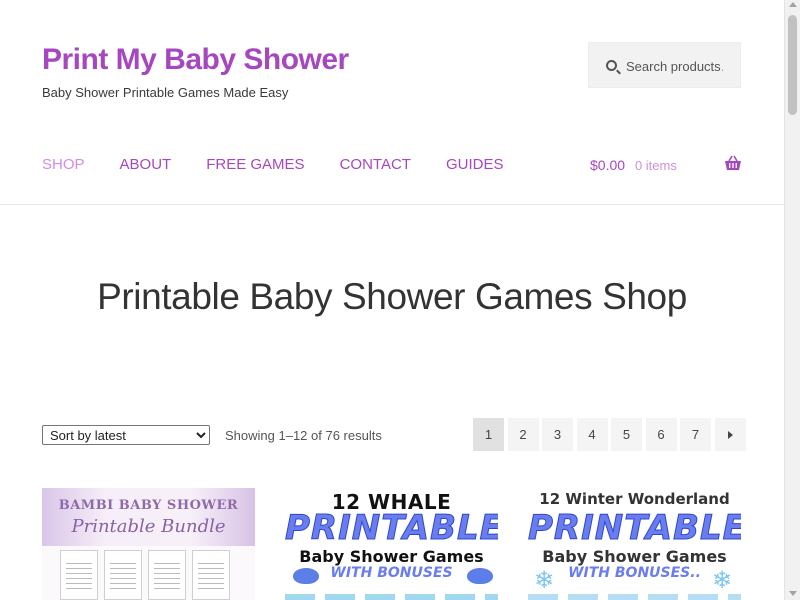 Image resolution: width=800 pixels, height=600 pixels. Describe the element at coordinates (303, 435) in the screenshot. I see `result-count: Showing 1–12 of 76 results` at that location.